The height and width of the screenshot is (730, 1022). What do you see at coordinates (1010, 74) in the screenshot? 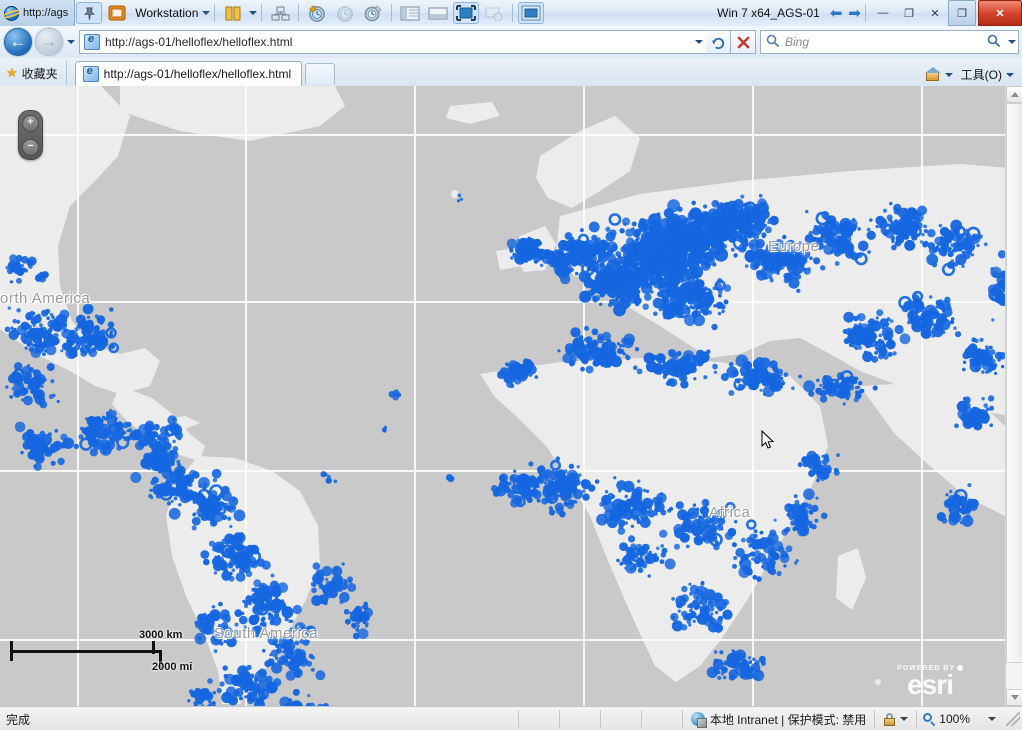
I see `tools-dropdown-icon` at bounding box center [1010, 74].